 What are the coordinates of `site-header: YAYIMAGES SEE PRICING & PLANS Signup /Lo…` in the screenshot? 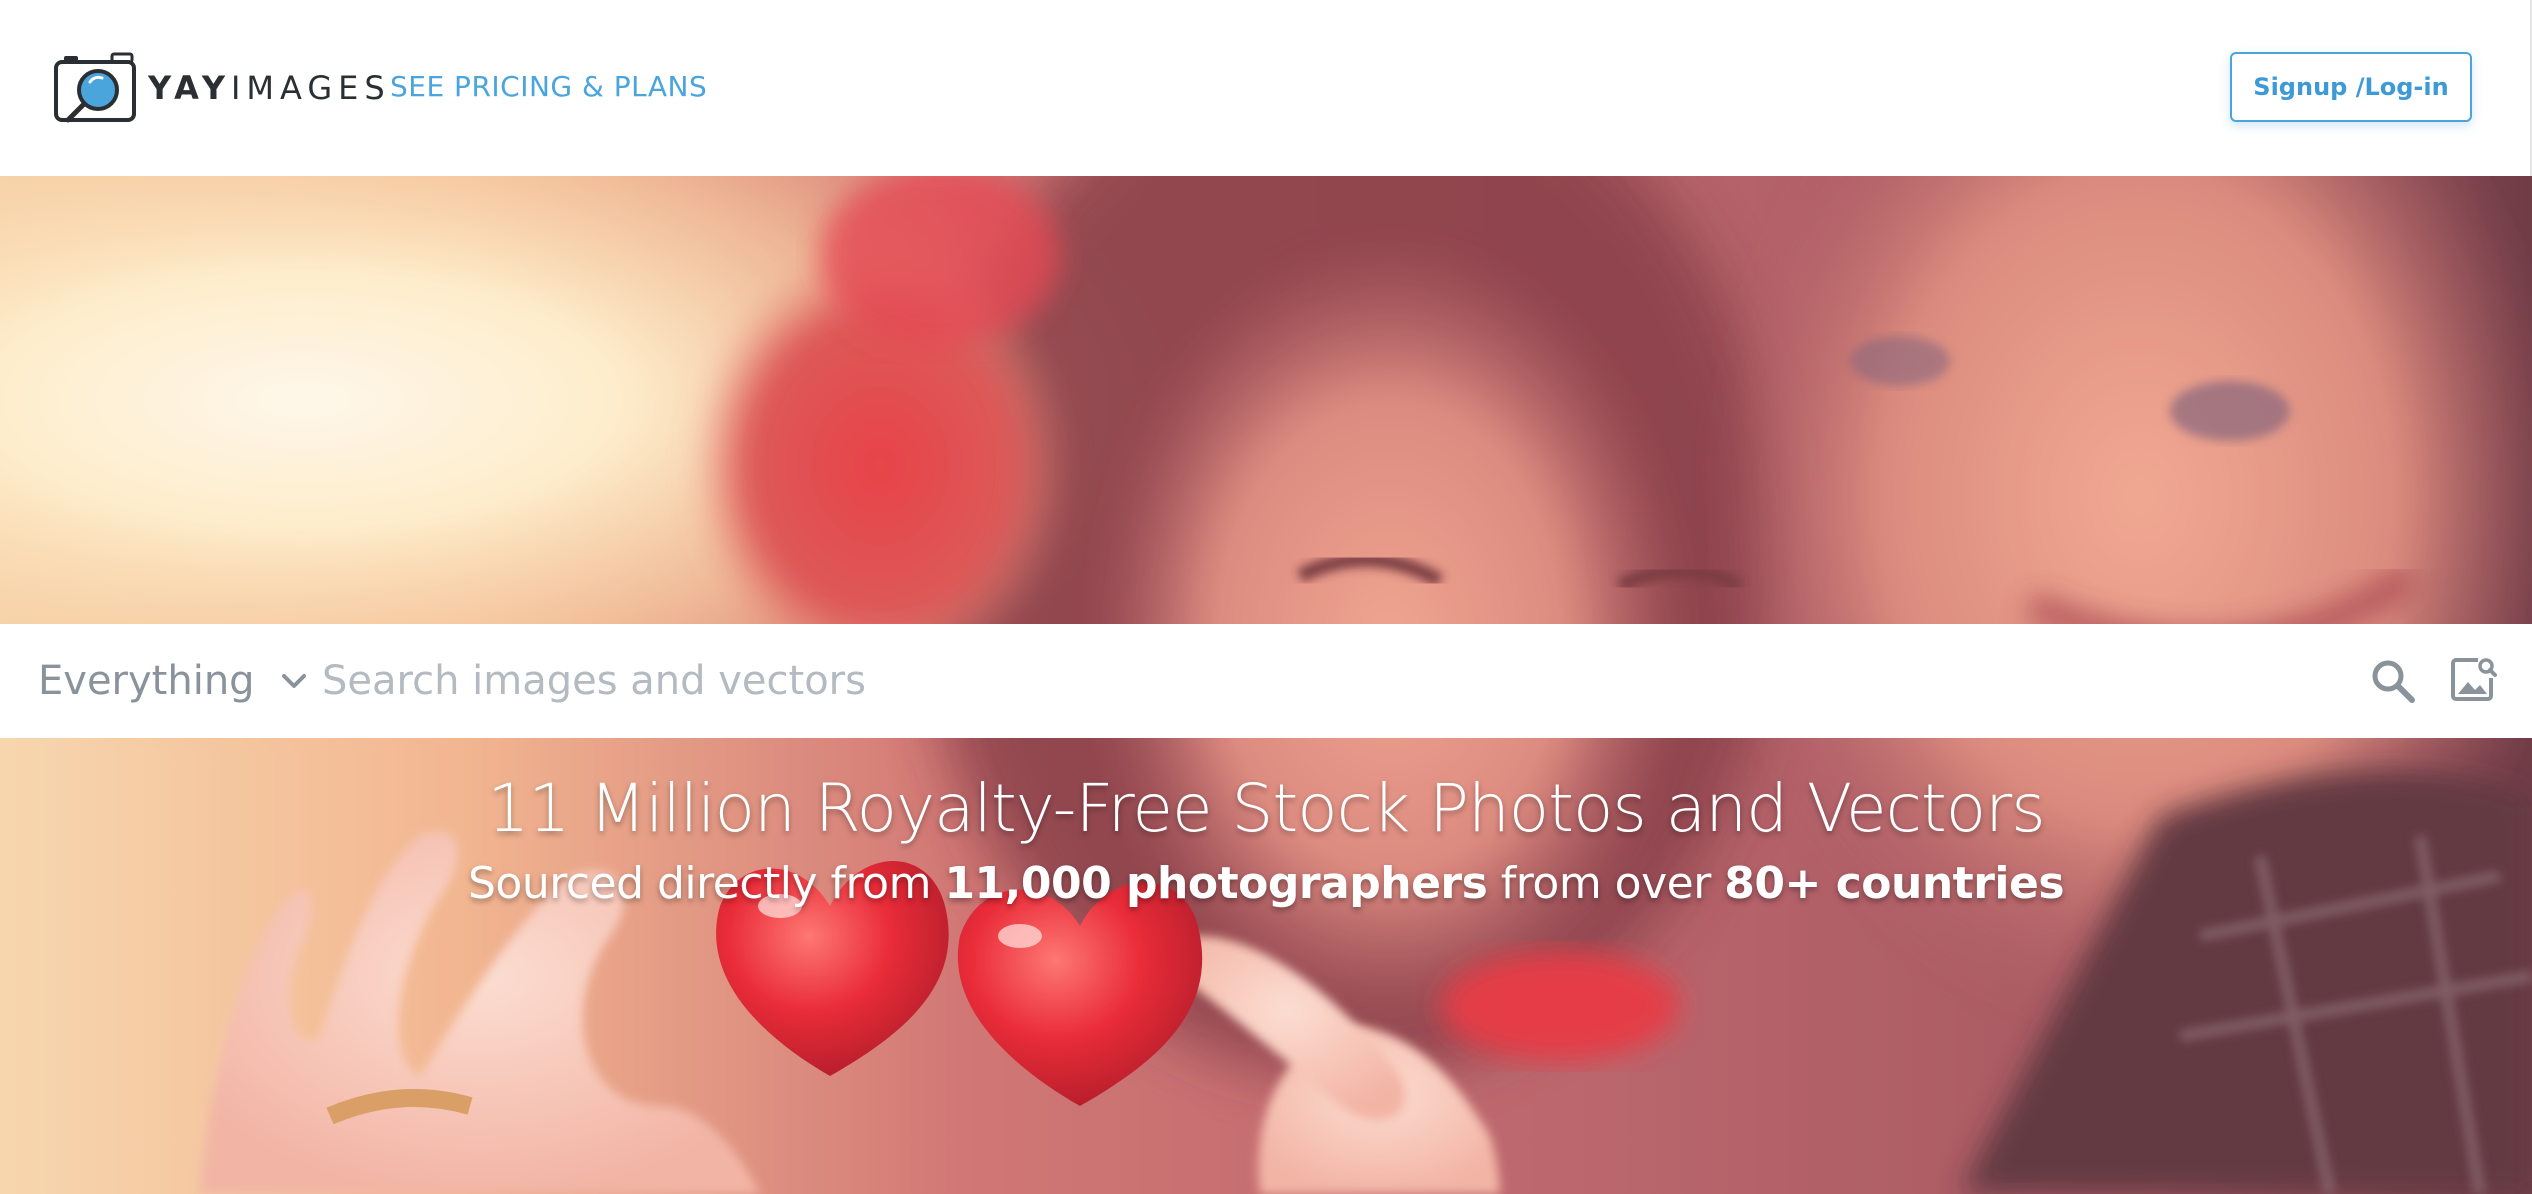 It's located at (1266, 88).